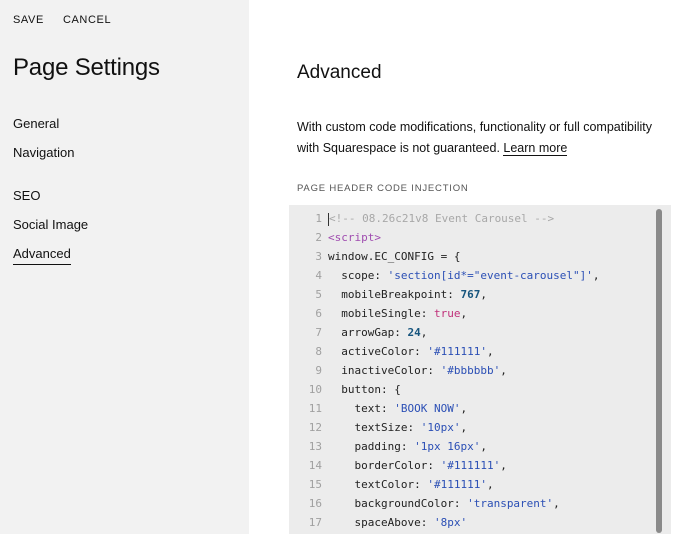 The height and width of the screenshot is (534, 700). What do you see at coordinates (62, 20) in the screenshot?
I see `topbar-actions: SAVE CANCEL` at bounding box center [62, 20].